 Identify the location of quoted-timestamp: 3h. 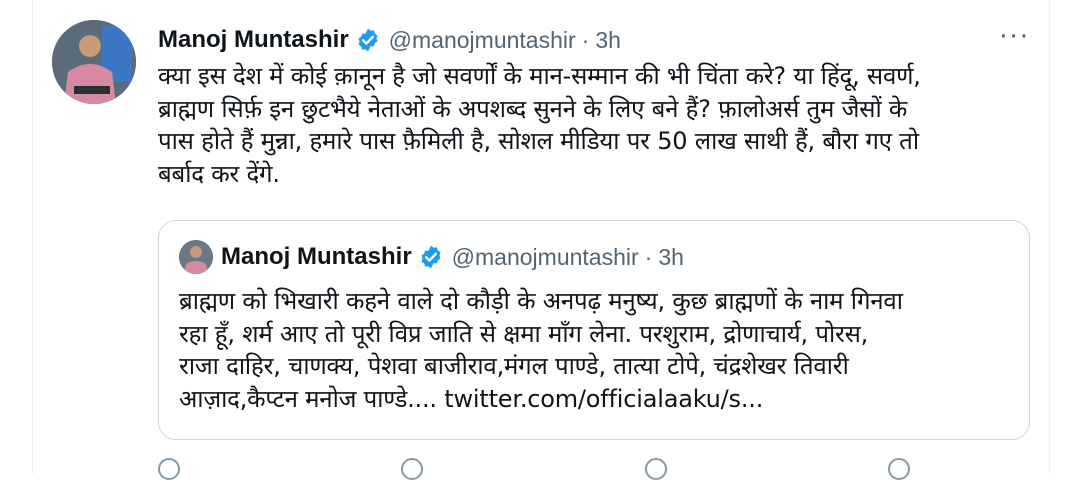
(671, 256).